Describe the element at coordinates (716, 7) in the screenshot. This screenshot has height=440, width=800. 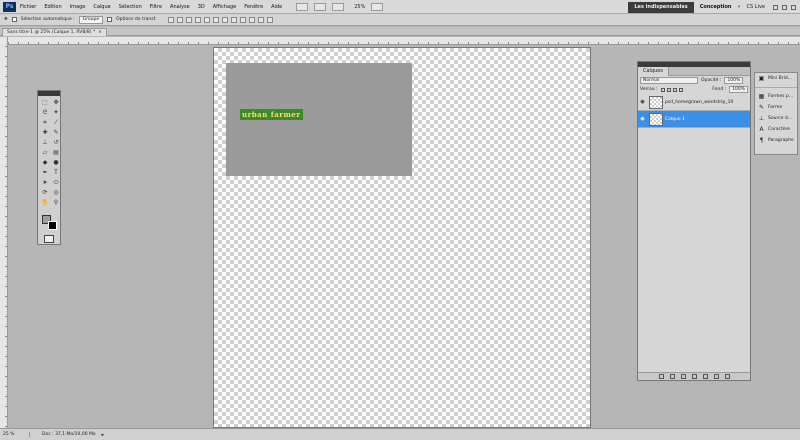
I see `workspace-design: Conception` at that location.